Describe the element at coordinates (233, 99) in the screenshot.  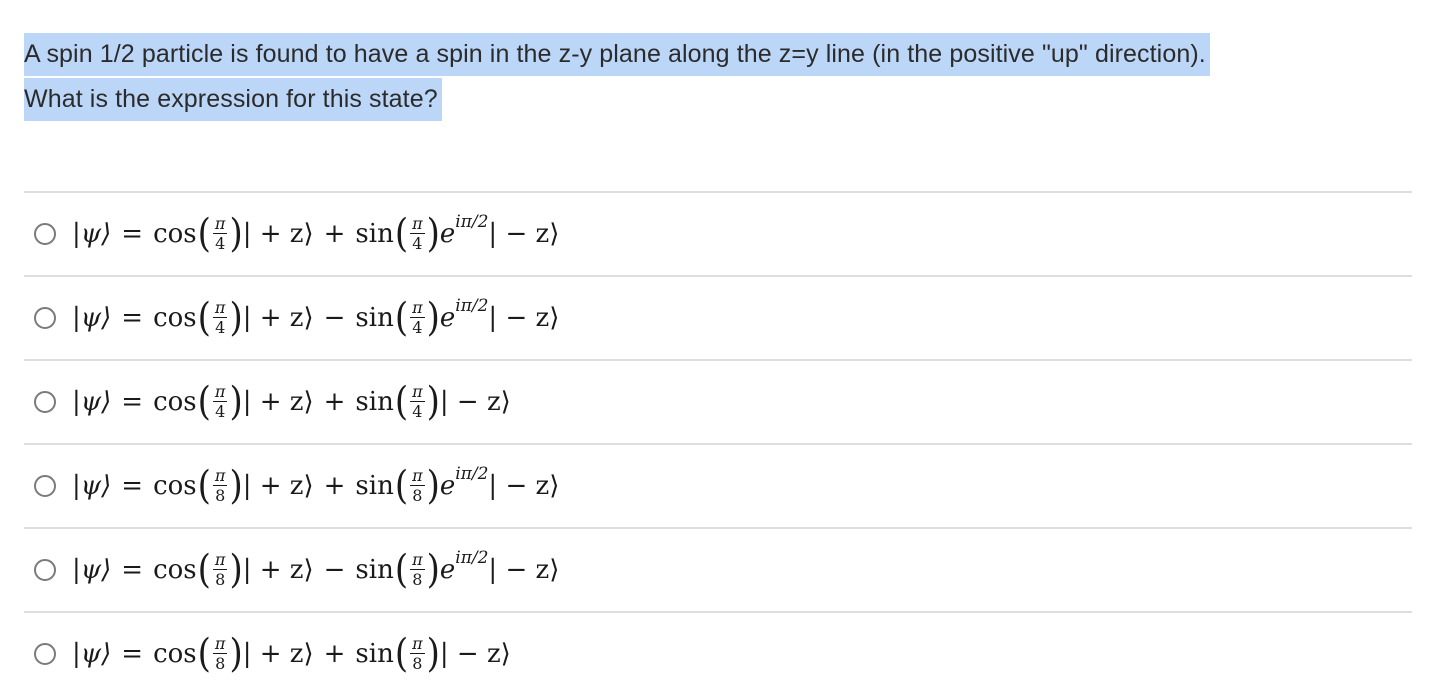
I see `question-line-2-text: What is the expression for this state?` at that location.